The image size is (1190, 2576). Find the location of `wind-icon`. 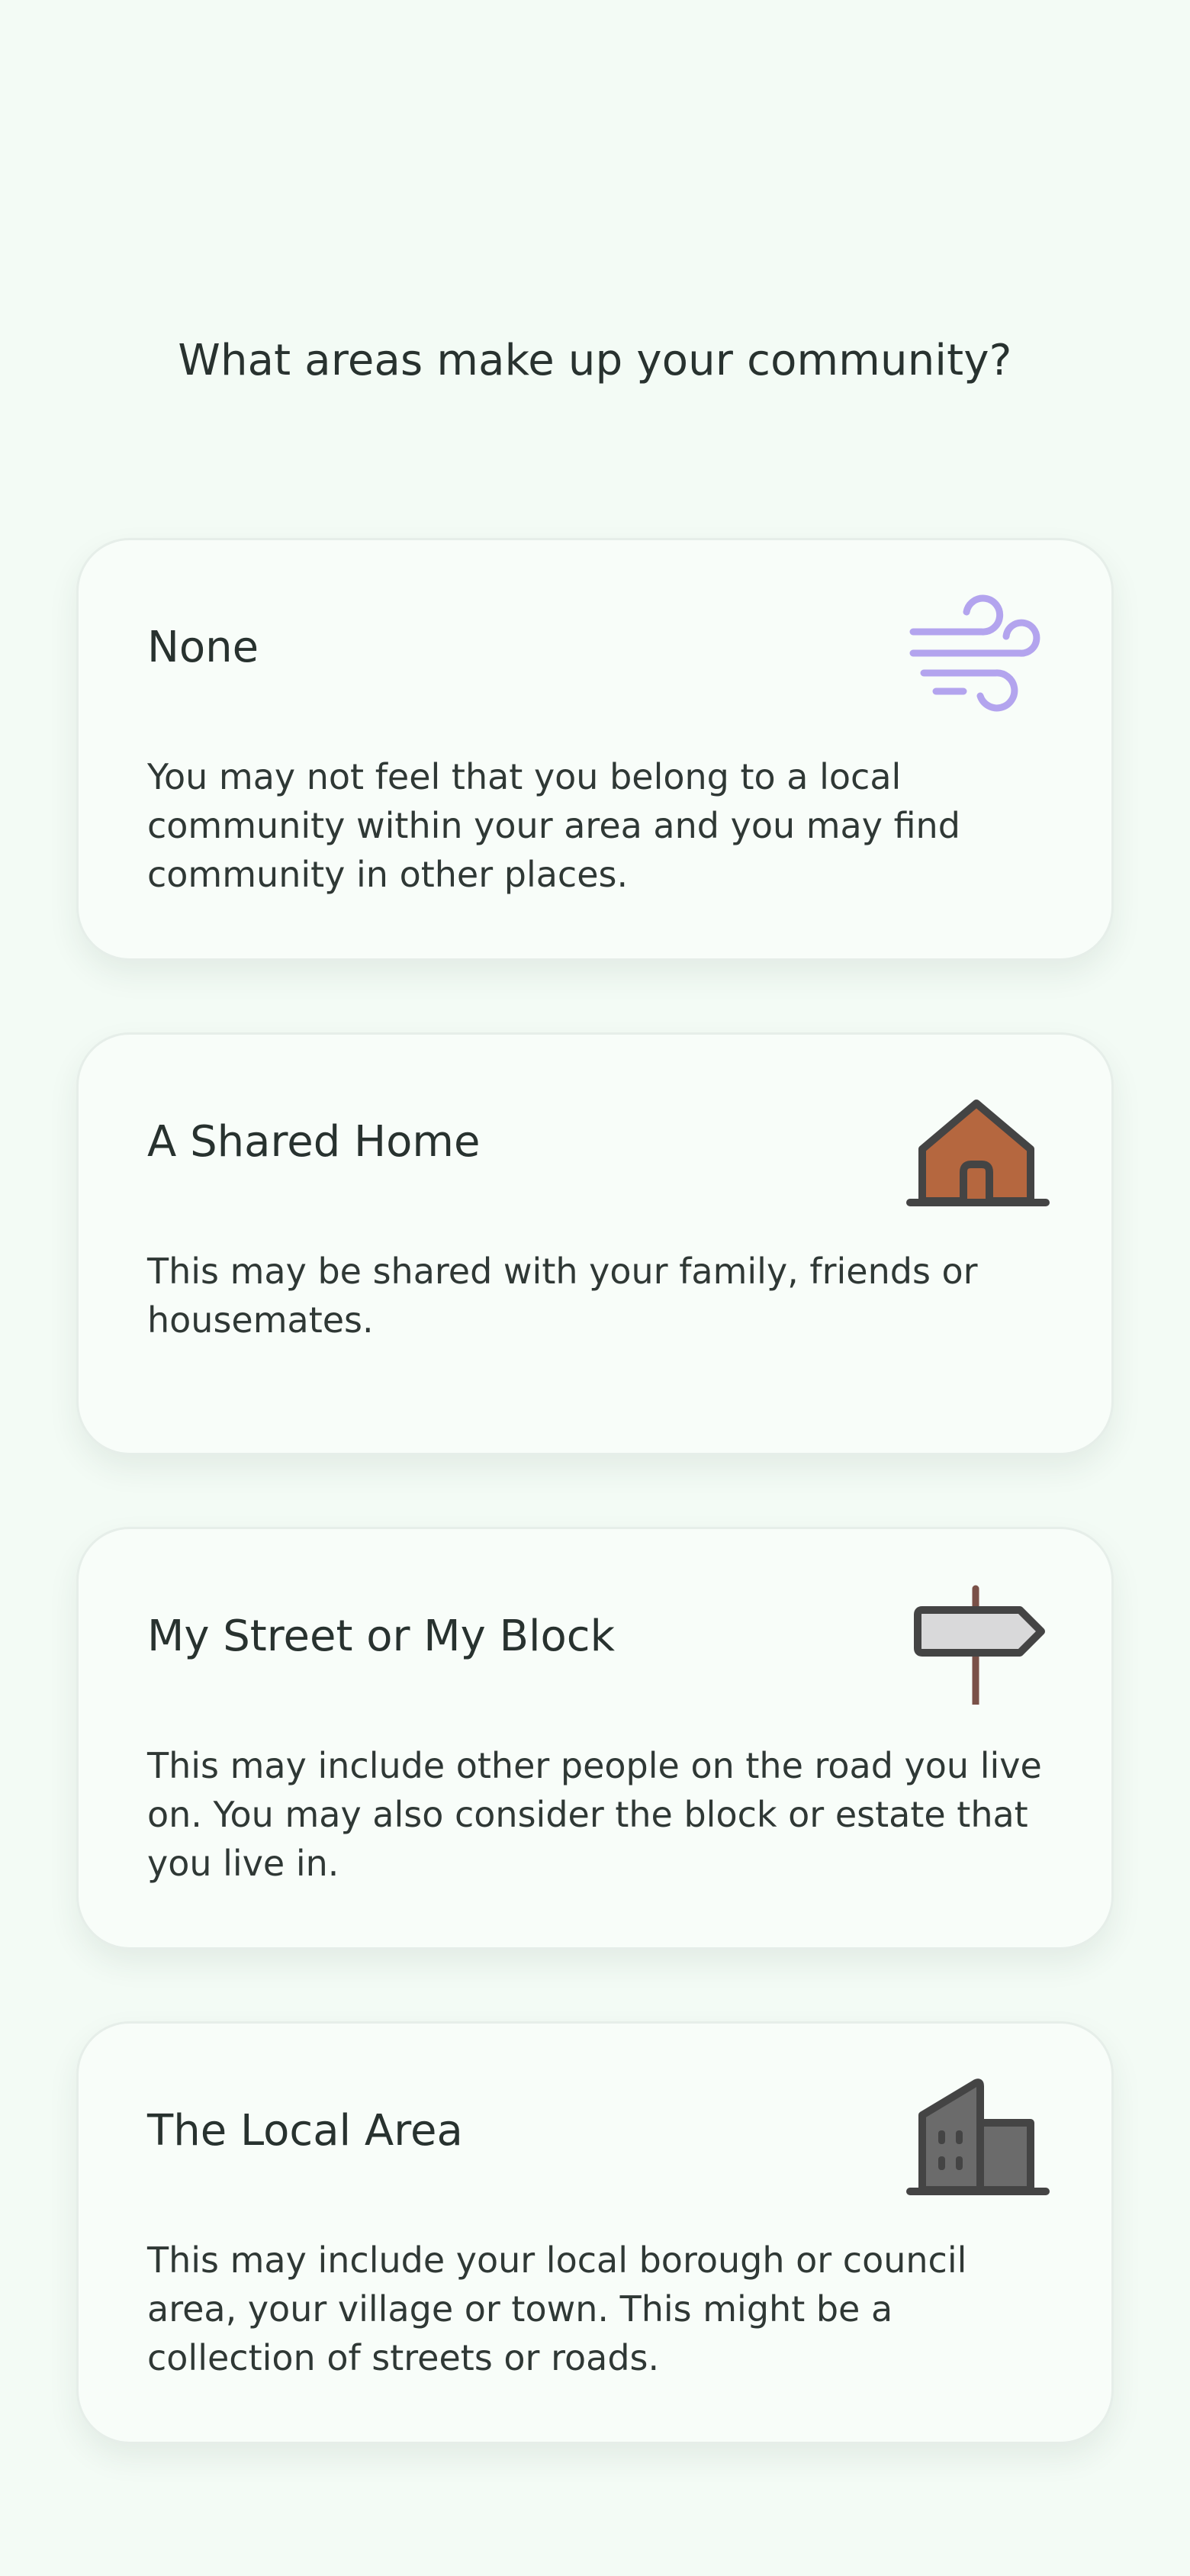

wind-icon is located at coordinates (977, 655).